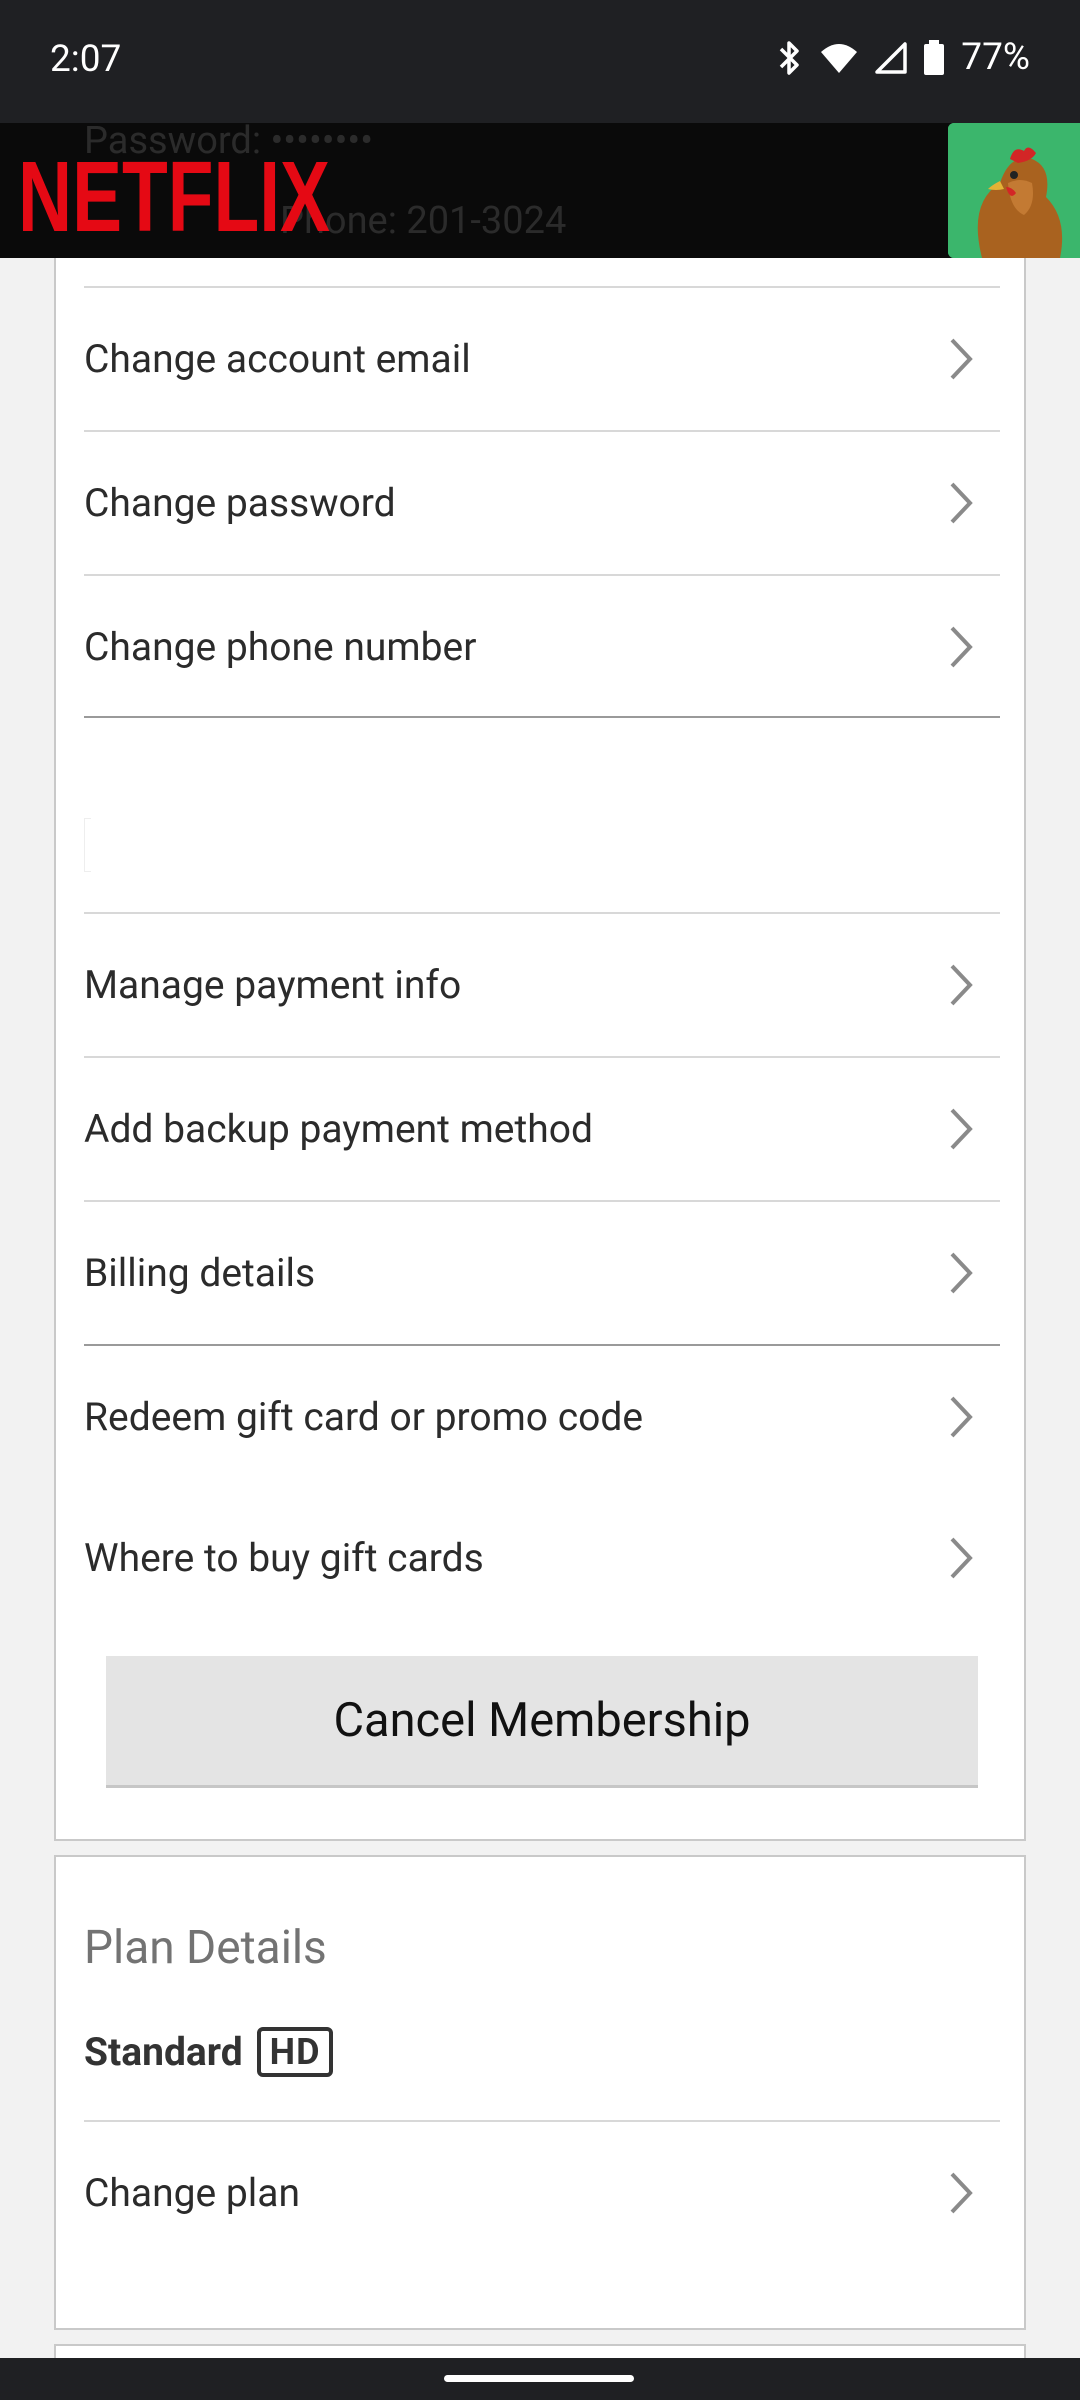  Describe the element at coordinates (338, 1129) in the screenshot. I see `row-label: Add backup payment method` at that location.